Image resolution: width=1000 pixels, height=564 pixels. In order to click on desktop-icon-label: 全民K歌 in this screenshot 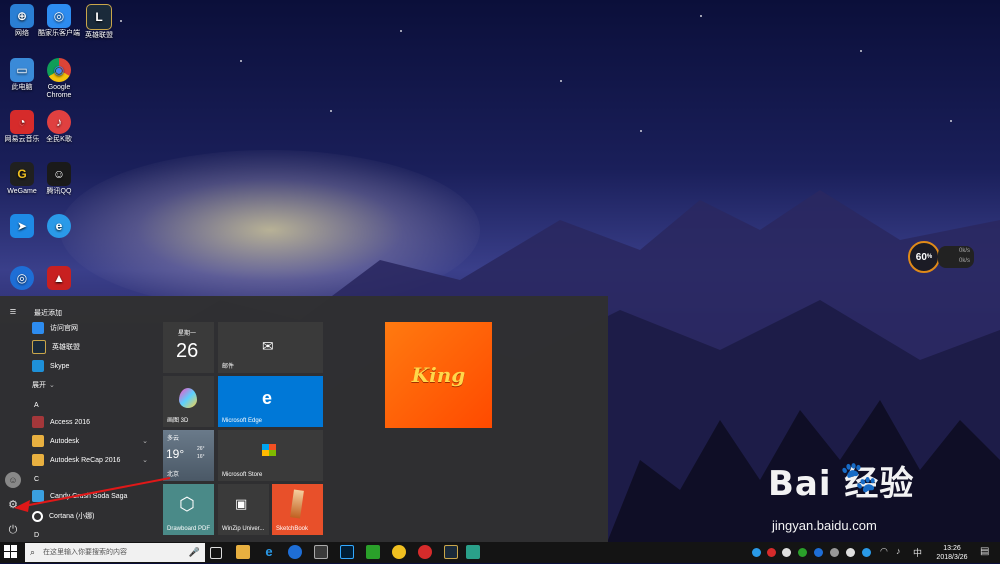, I will do `click(59, 139)`.